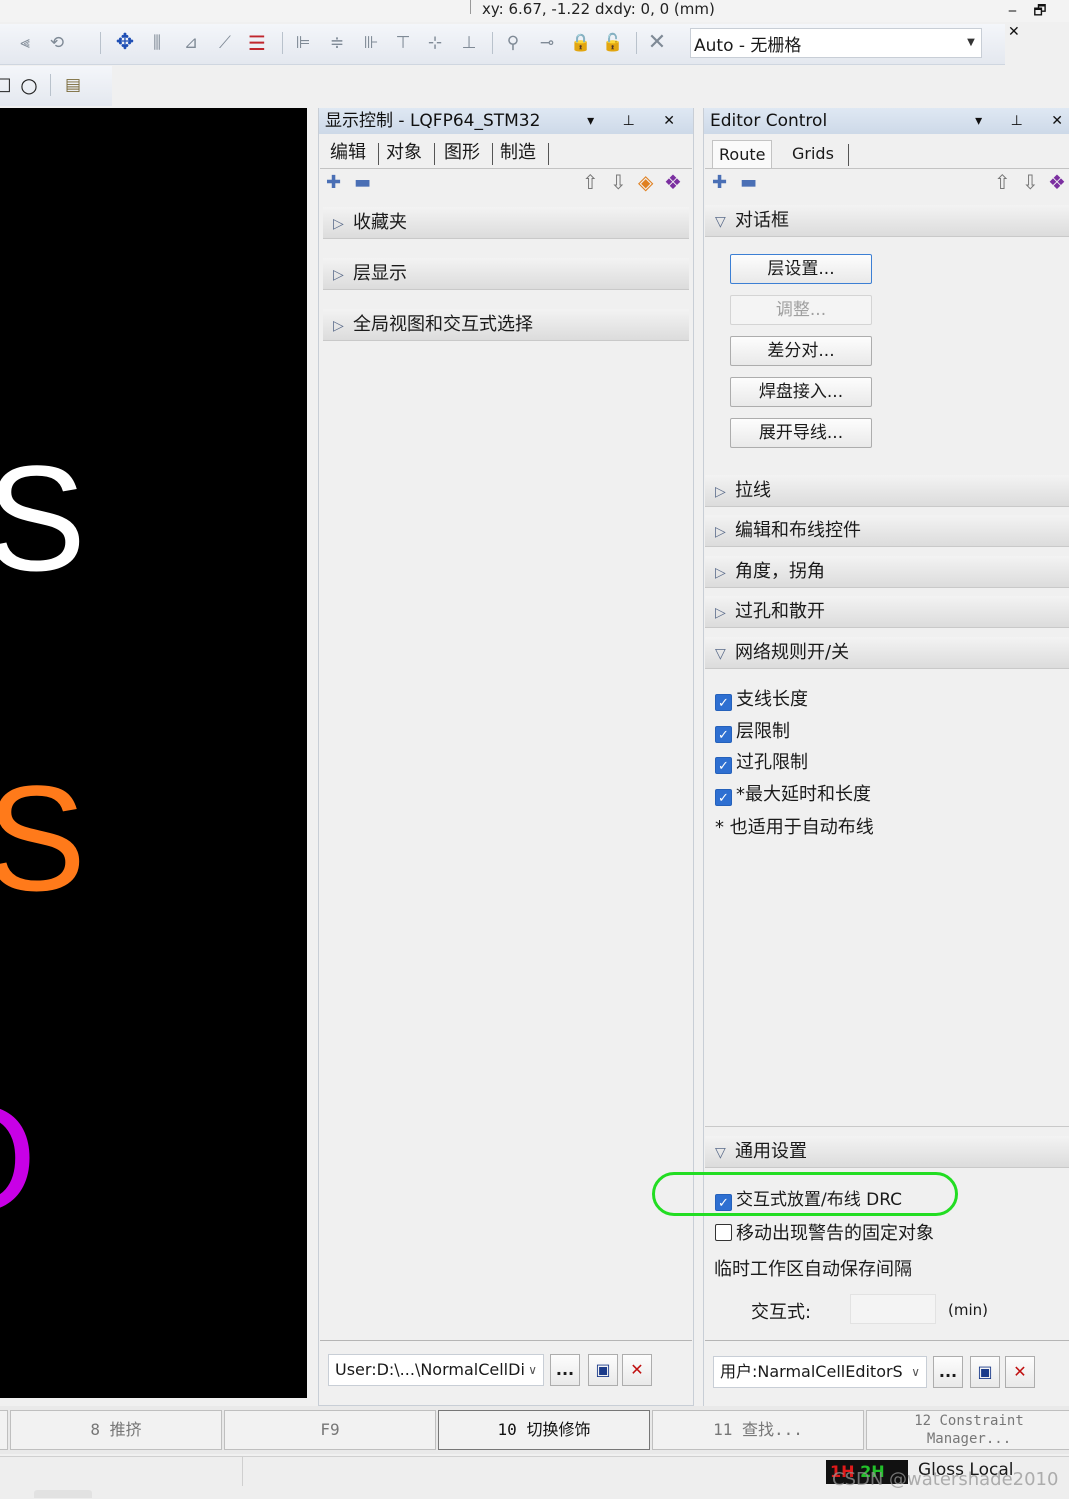 The height and width of the screenshot is (1499, 1069). I want to click on section-dialogs: ▽ 对话框, so click(887, 221).